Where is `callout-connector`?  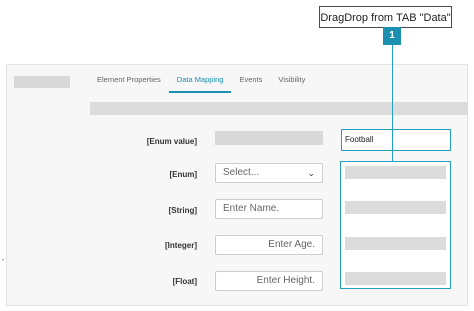
callout-connector is located at coordinates (392, 94).